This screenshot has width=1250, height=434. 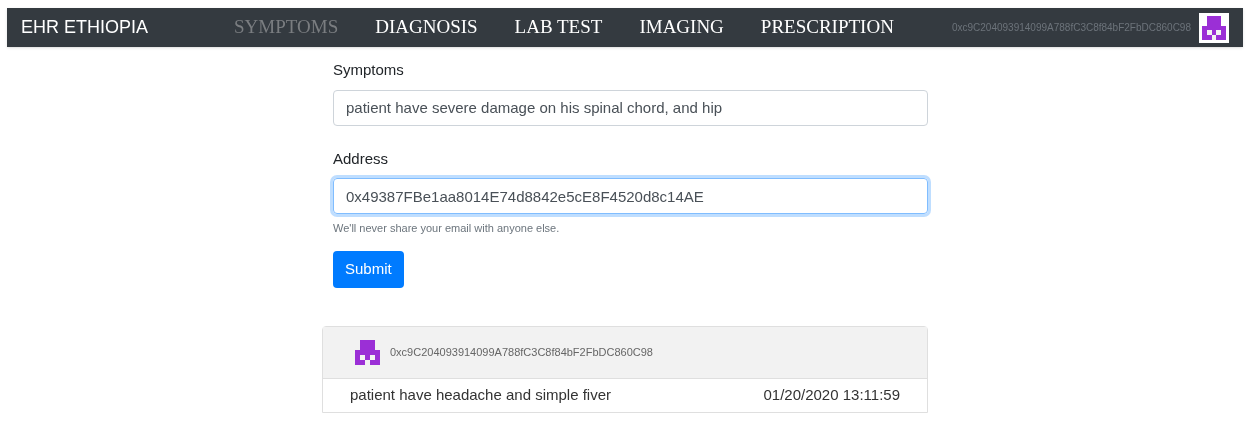 I want to click on record-text: patient have headache and simple fiver, so click(x=480, y=394).